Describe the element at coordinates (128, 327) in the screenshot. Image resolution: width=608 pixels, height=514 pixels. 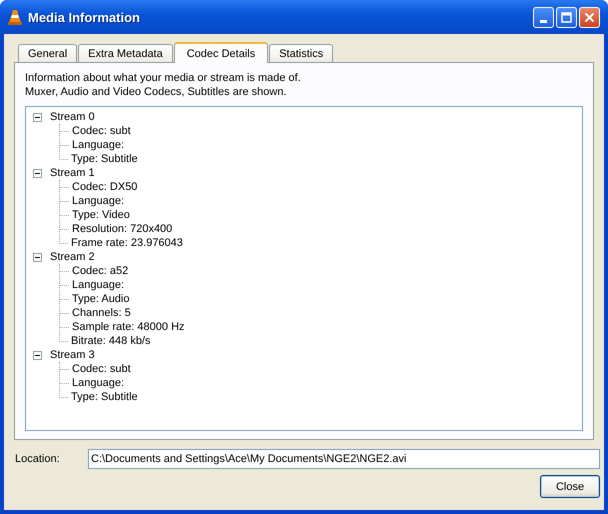
I see `tree-item: Sample rate: 48000 Hz` at that location.